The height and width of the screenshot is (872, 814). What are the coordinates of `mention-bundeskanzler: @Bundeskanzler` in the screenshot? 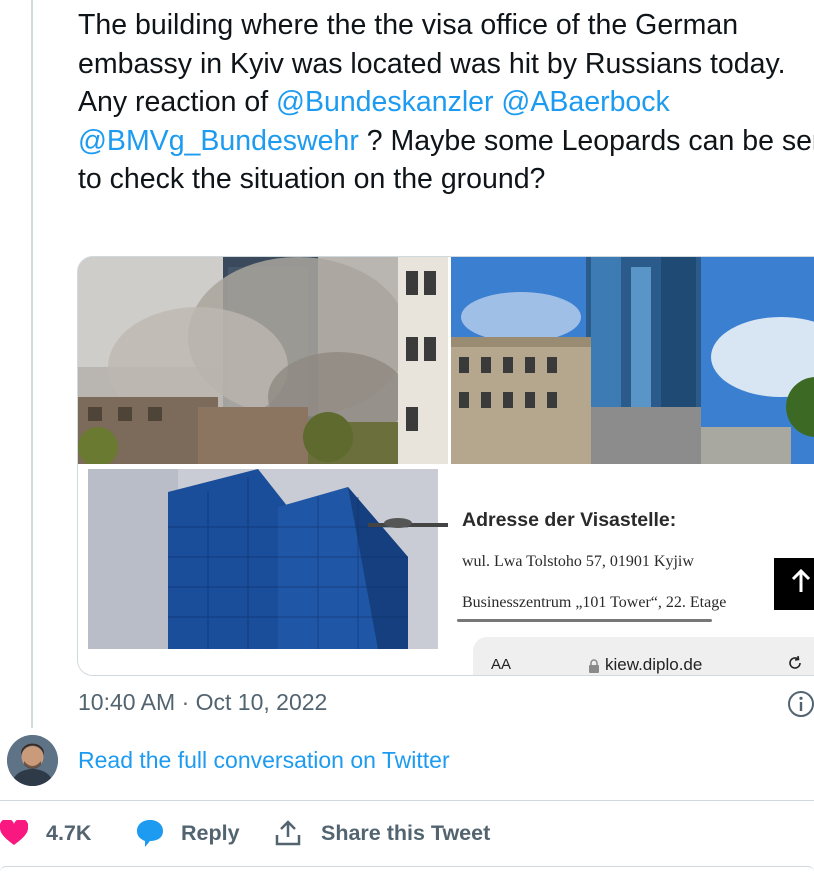 It's located at (384, 102).